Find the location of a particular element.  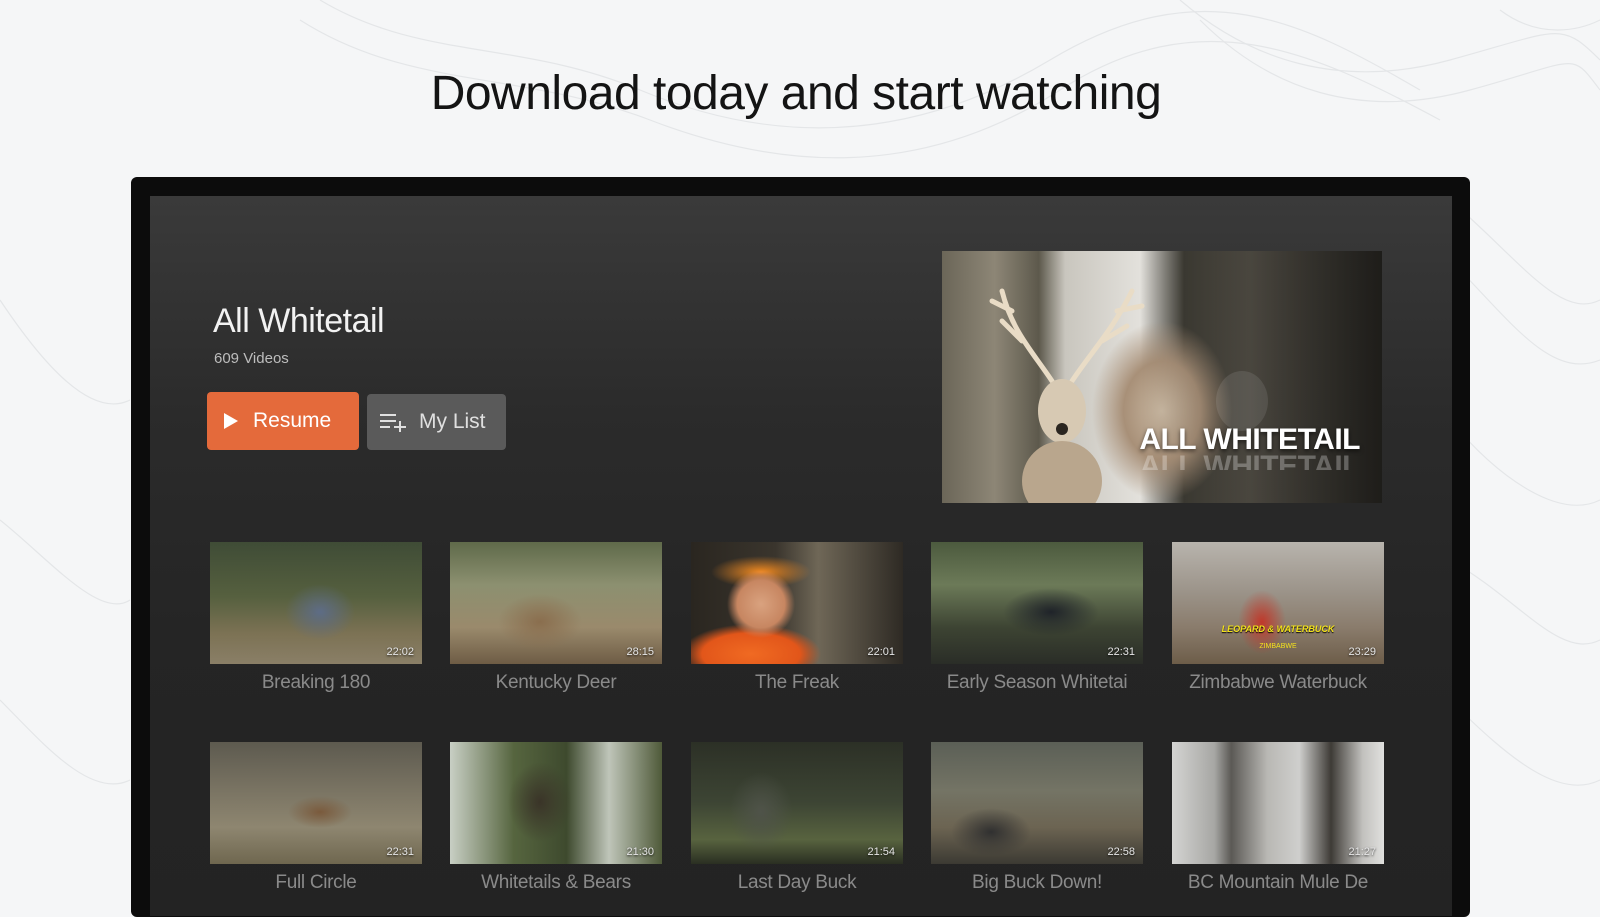

playlist-add-icon is located at coordinates (393, 423).